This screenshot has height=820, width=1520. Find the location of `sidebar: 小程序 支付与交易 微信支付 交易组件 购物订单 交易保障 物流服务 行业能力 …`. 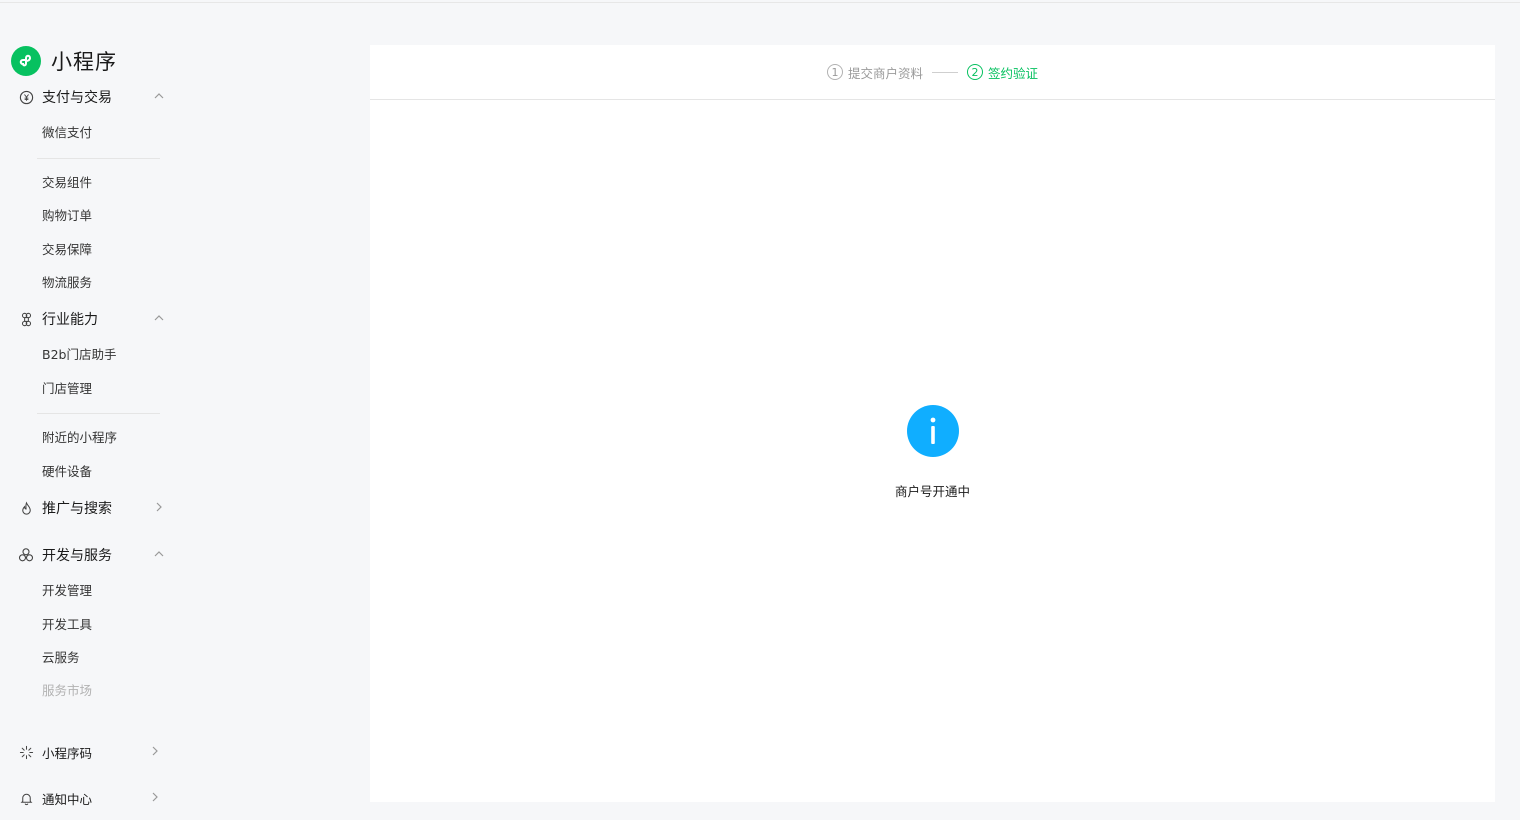

sidebar: 小程序 支付与交易 微信支付 交易组件 购物订单 交易保障 物流服务 行业能力 … is located at coordinates (90, 410).